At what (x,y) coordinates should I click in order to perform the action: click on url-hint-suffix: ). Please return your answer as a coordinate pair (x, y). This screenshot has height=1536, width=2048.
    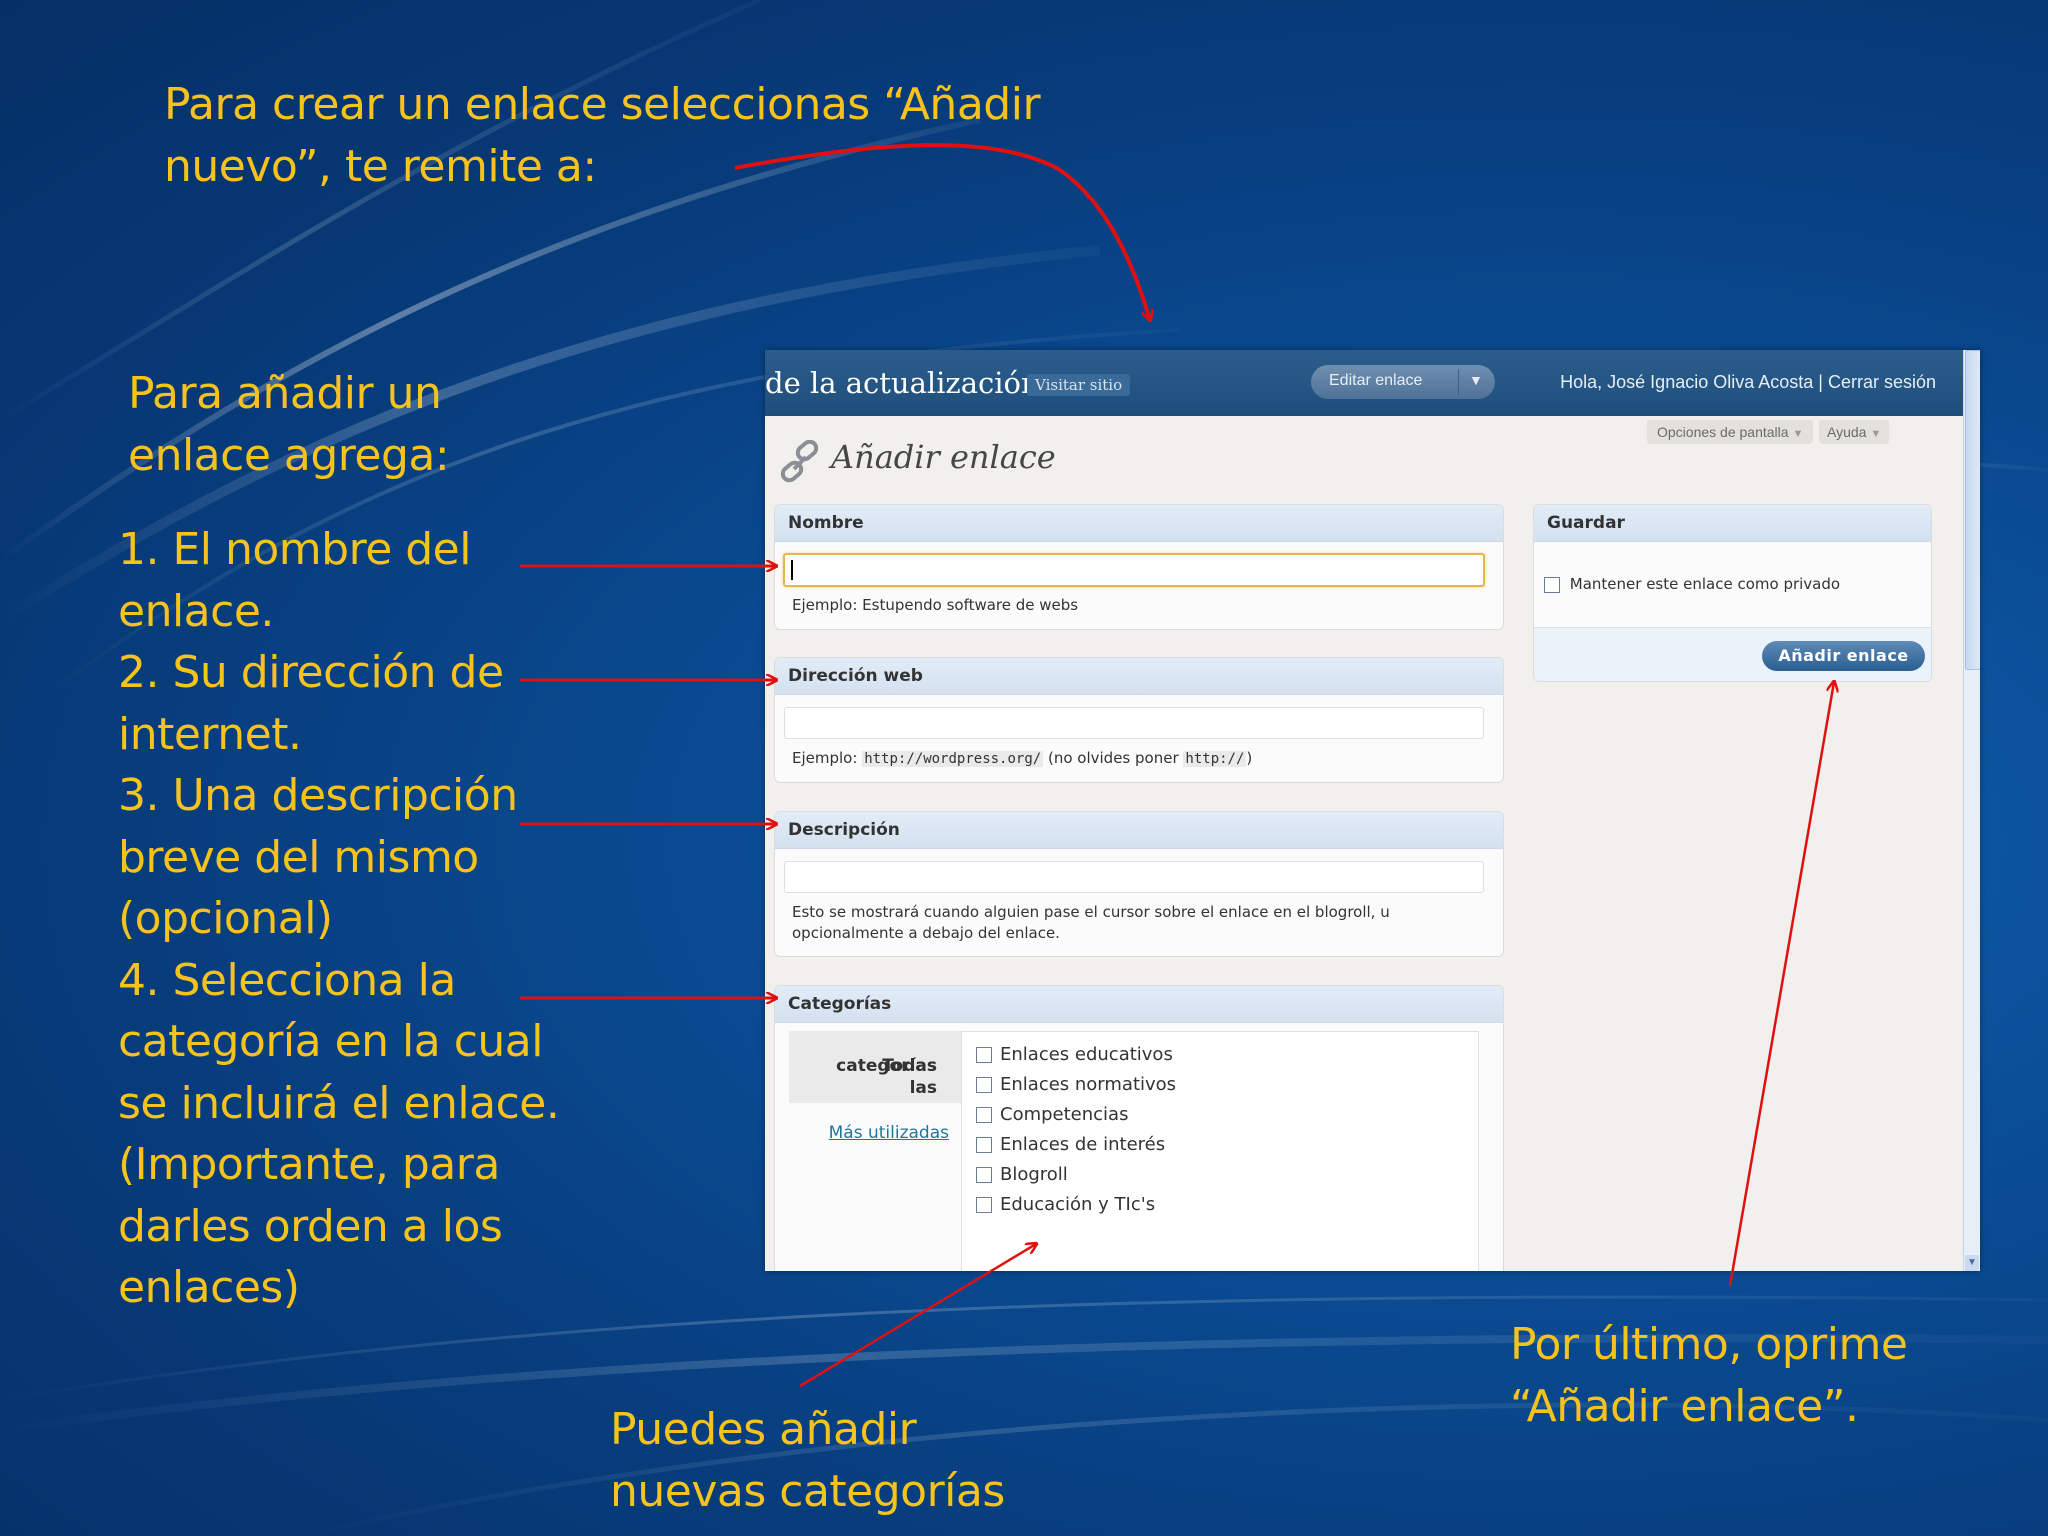
    Looking at the image, I should click on (1249, 758).